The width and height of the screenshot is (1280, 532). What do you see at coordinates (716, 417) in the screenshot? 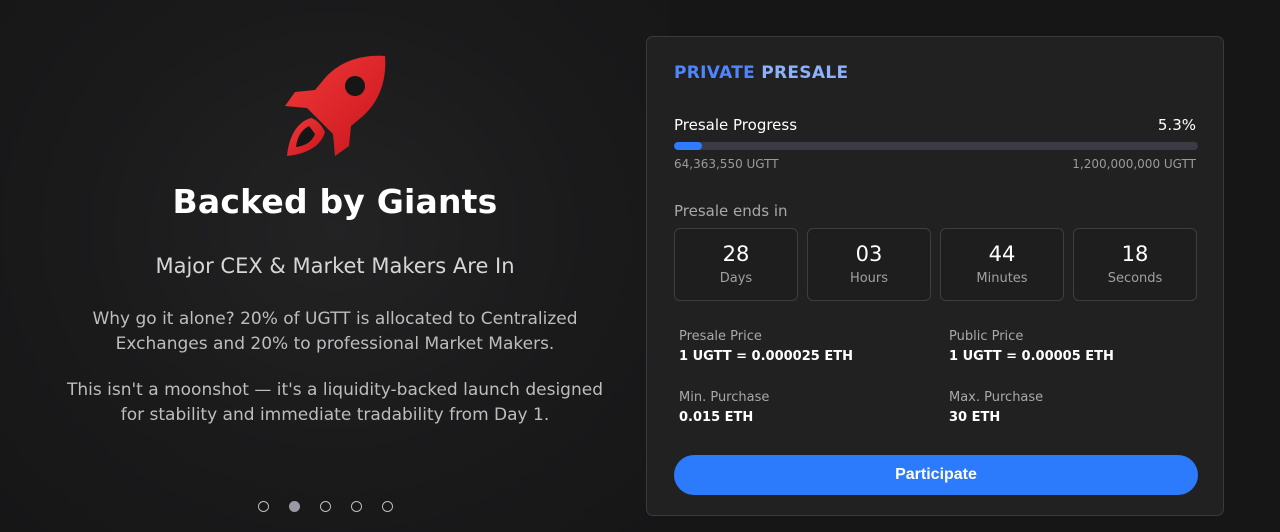
I see `min-purchase-value: 0.015 ETH` at bounding box center [716, 417].